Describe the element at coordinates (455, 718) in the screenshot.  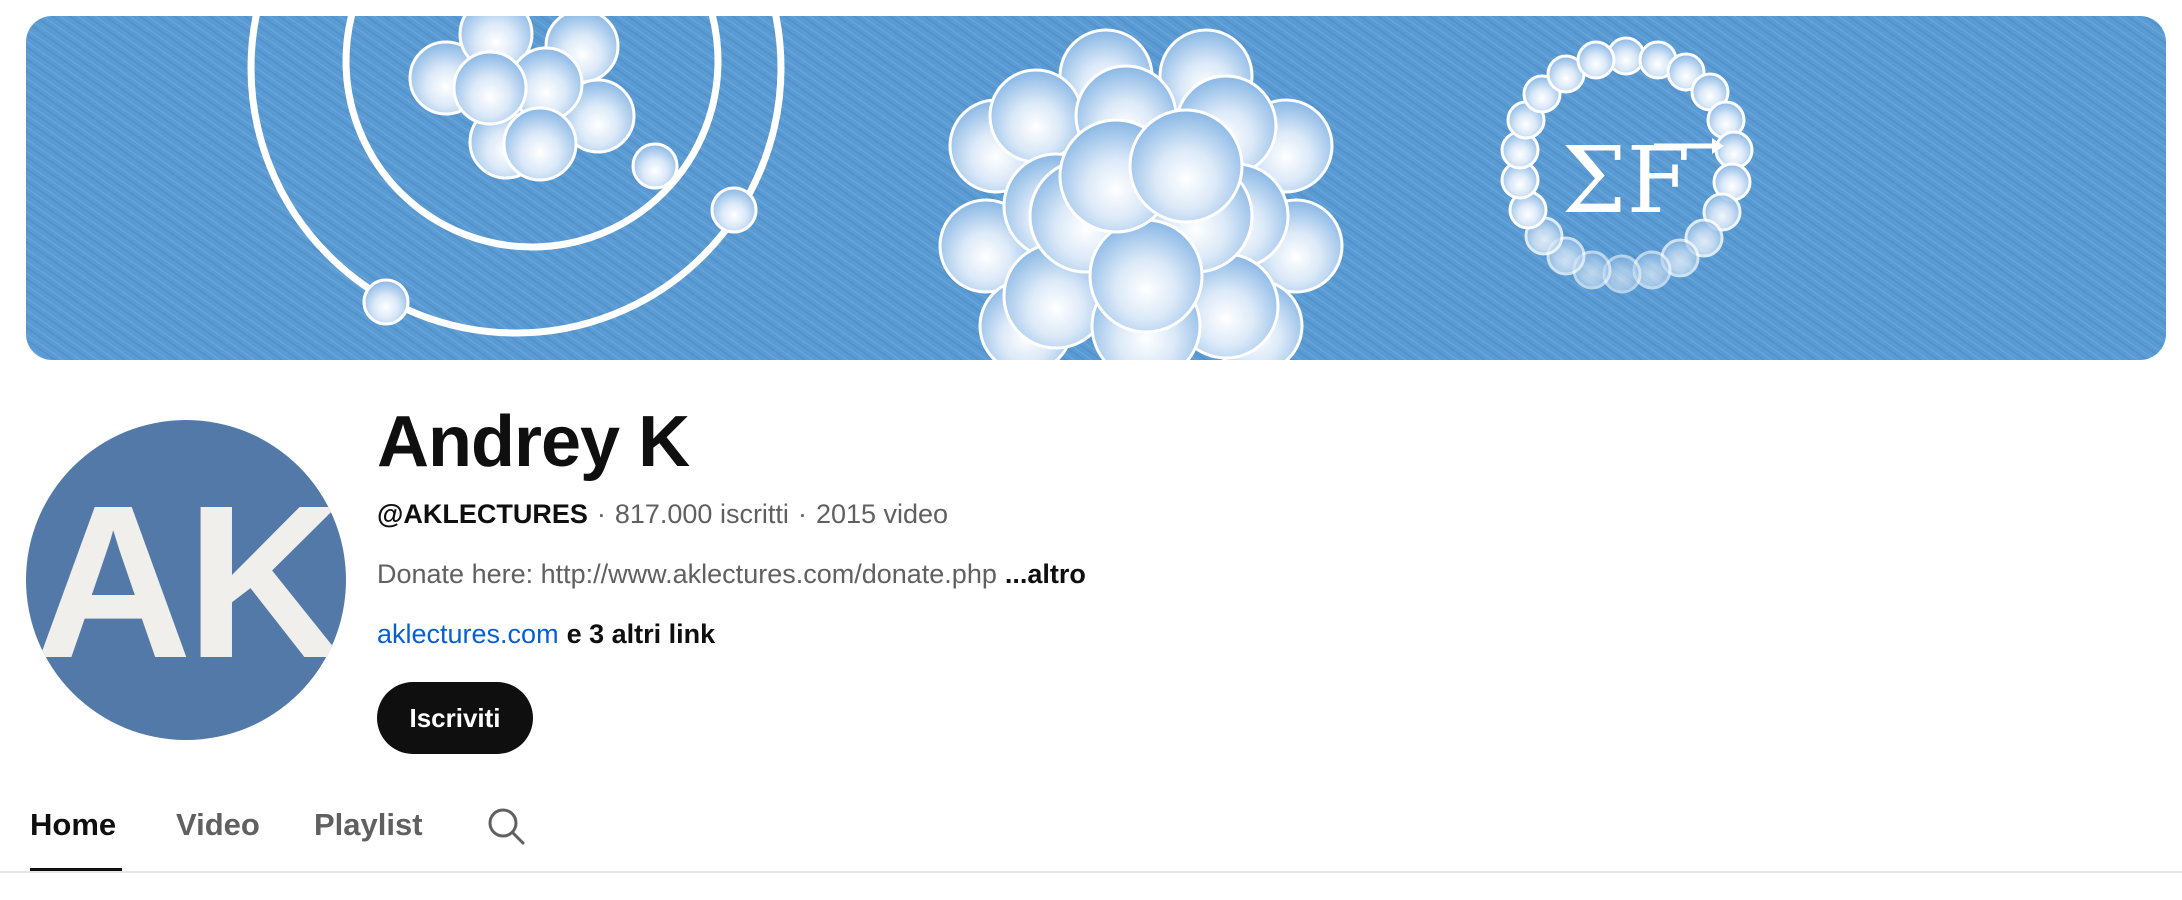
I see `subscribe-button: Iscriviti` at that location.